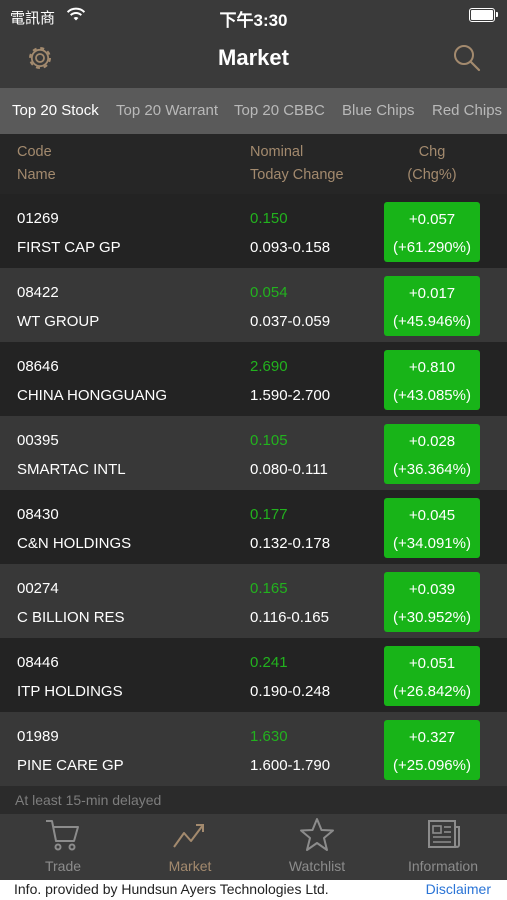  I want to click on today-range: 0.116-0.165, so click(289, 617).